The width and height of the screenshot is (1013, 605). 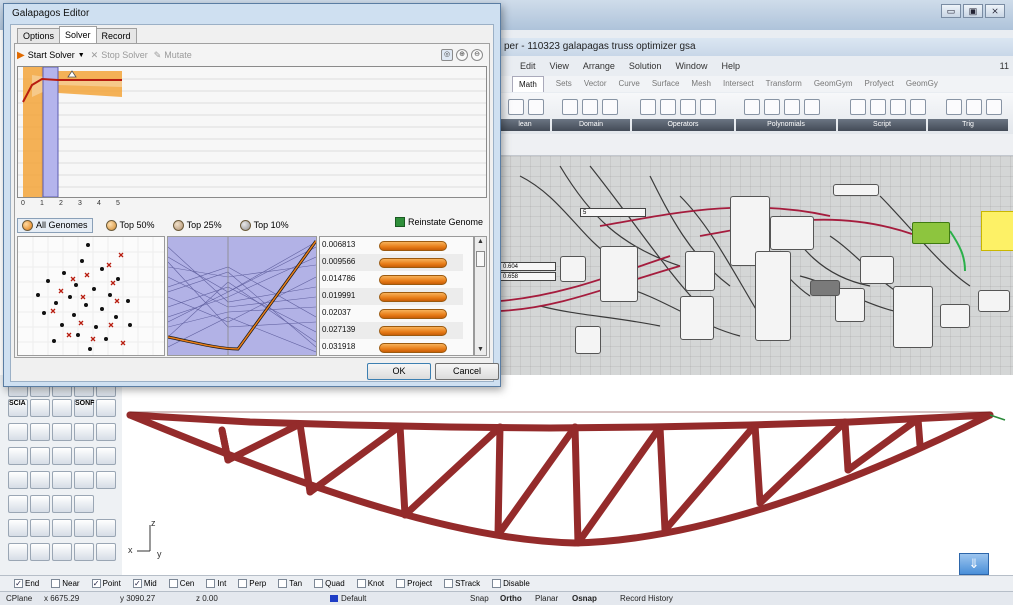 What do you see at coordinates (480, 296) in the screenshot?
I see `genome-list-scrollbar: ▲ ▼` at bounding box center [480, 296].